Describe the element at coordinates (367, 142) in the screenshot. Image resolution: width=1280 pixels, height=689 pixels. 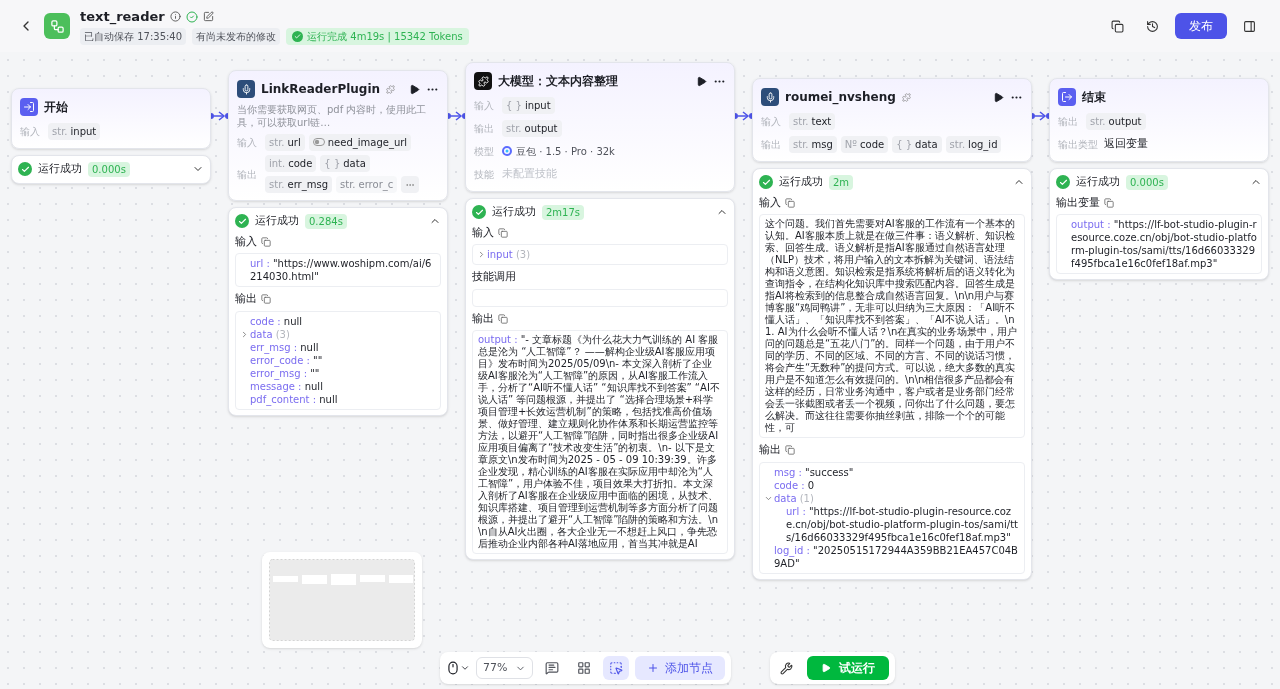
I see `tag-text: need_image_url` at that location.